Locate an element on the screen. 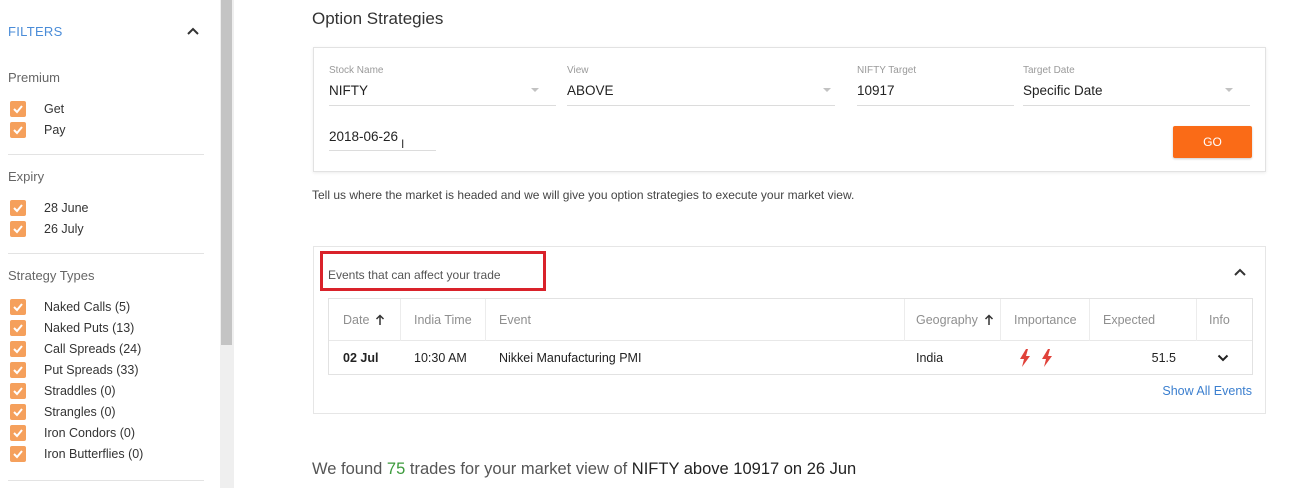  filter-naked-calls: Naked Calls (5) is located at coordinates (70, 307).